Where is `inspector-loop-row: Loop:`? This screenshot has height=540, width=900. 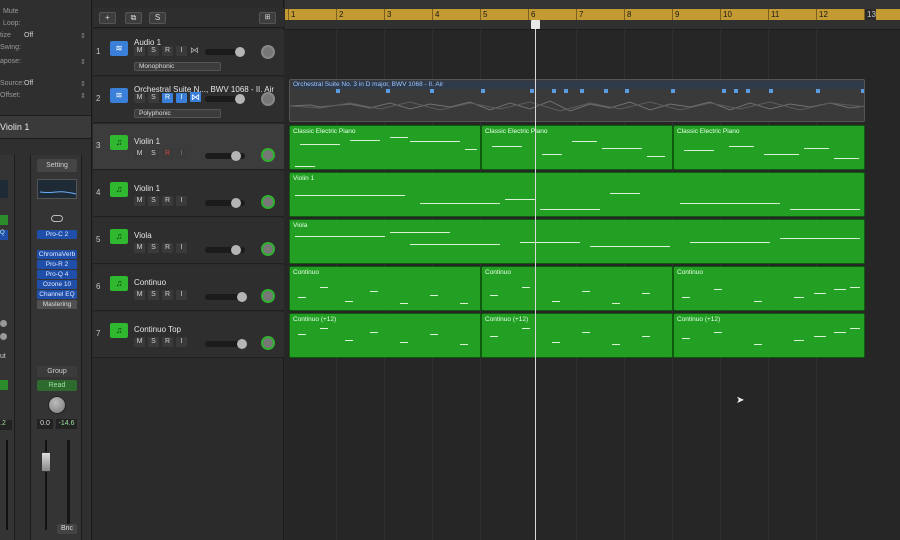
inspector-loop-row: Loop: is located at coordinates (45, 25).